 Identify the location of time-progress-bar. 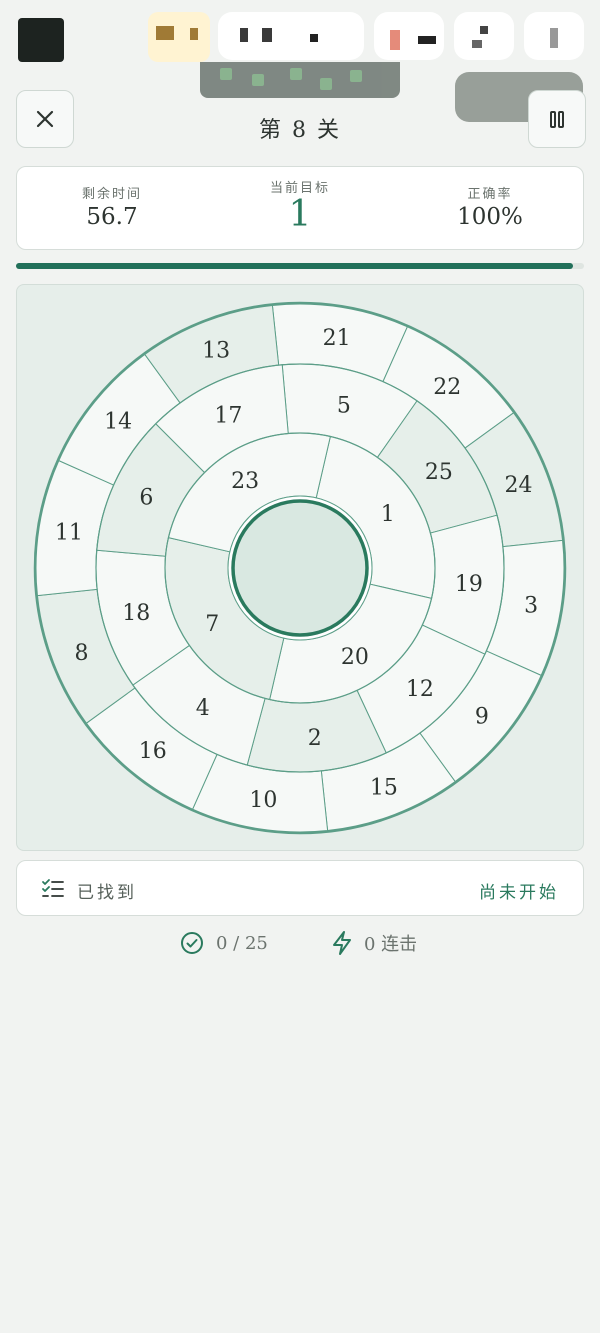
(300, 266).